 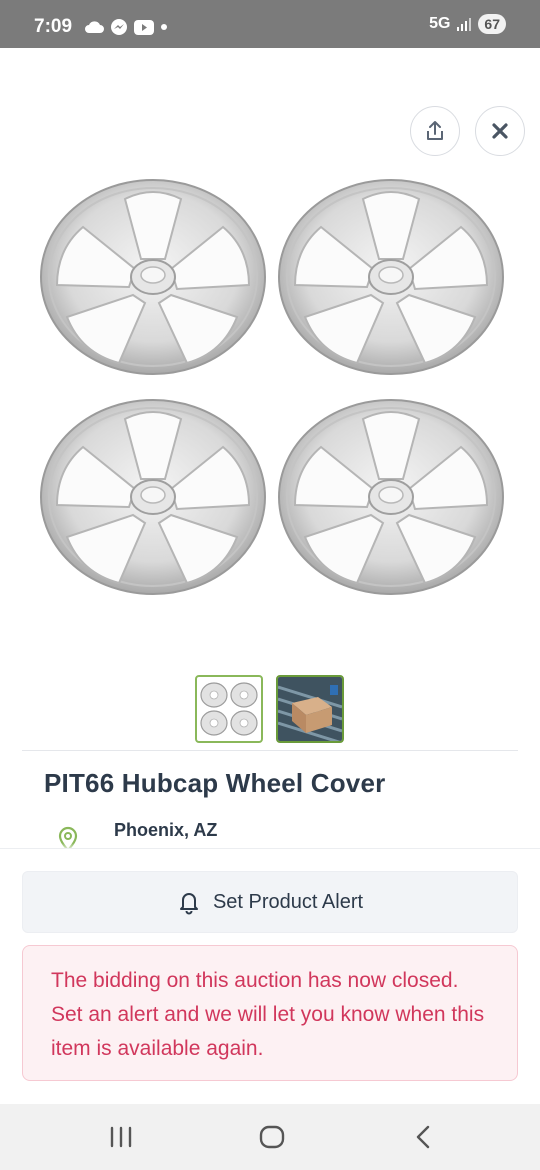 I want to click on recent-apps-icon, so click(x=121, y=1137).